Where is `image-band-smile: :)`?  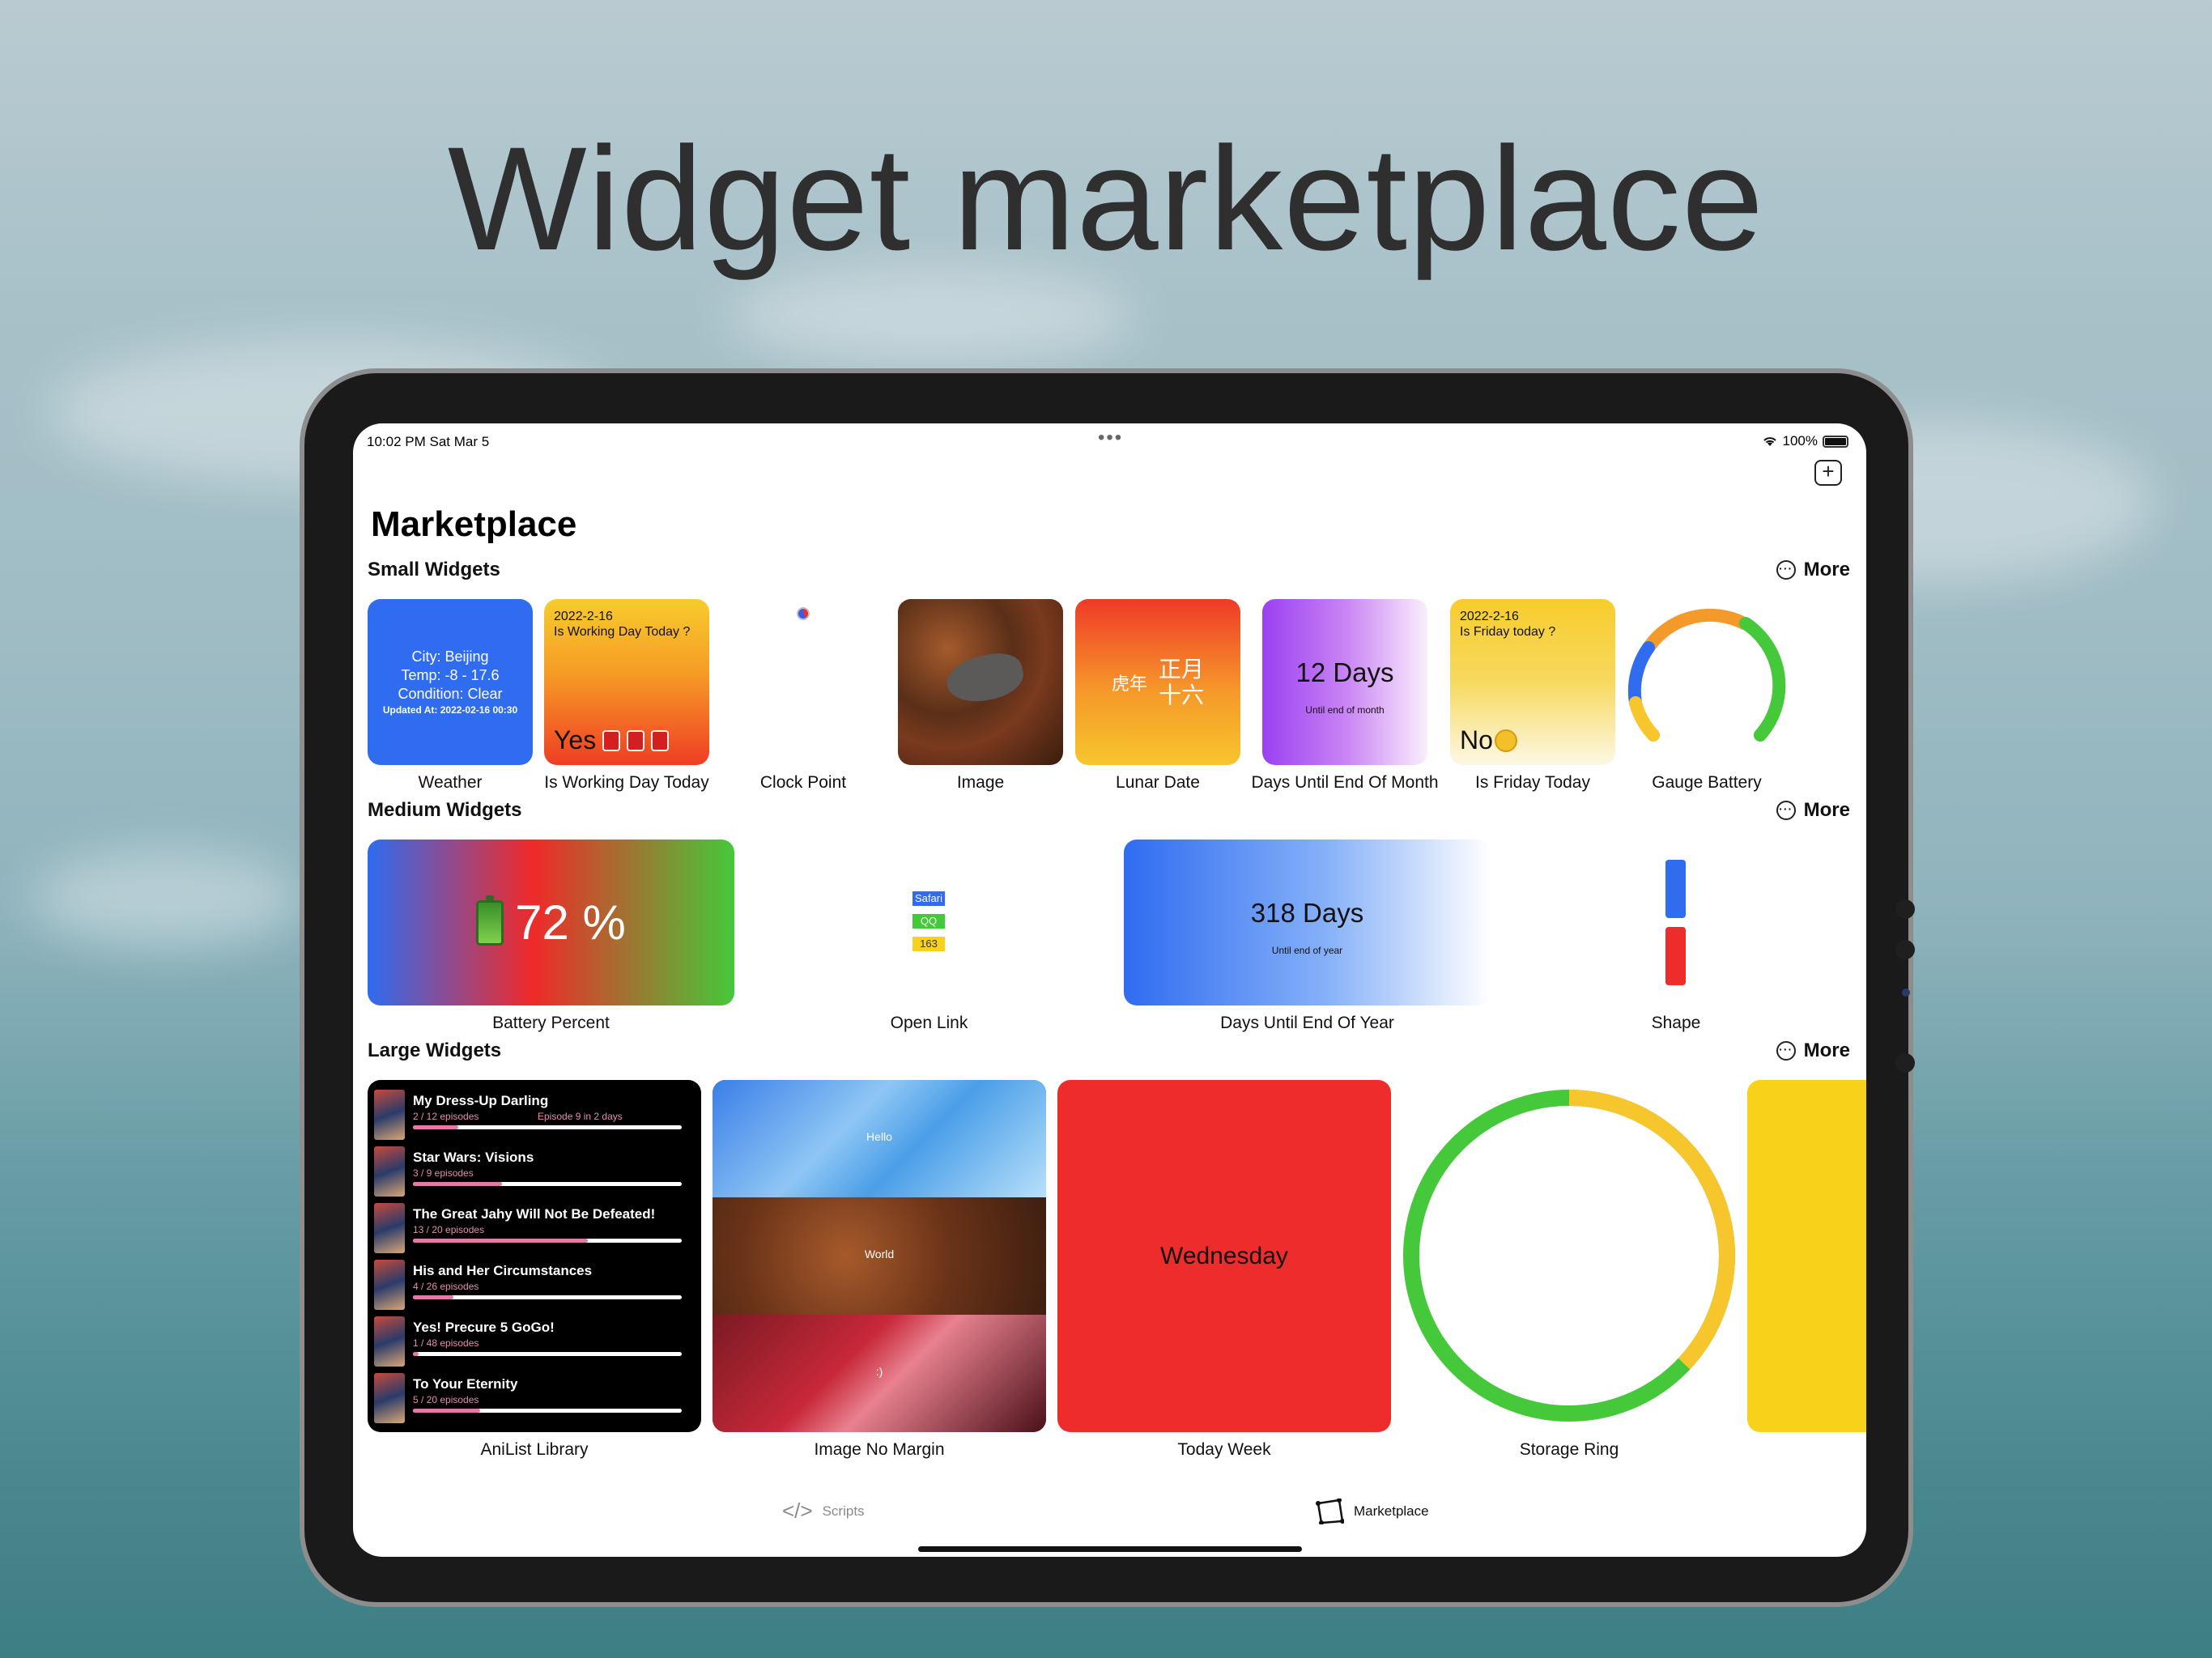
image-band-smile: :) is located at coordinates (879, 1373).